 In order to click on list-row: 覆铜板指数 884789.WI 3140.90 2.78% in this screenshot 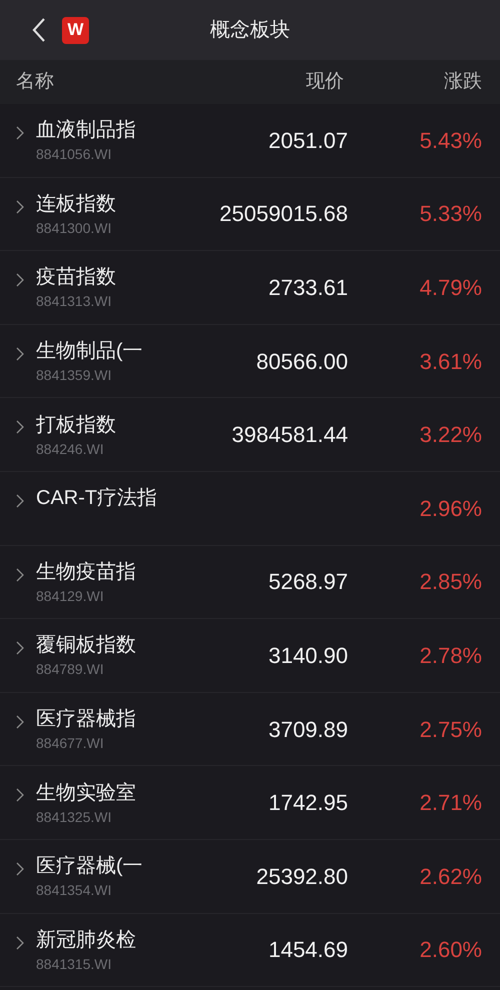, I will do `click(250, 656)`.